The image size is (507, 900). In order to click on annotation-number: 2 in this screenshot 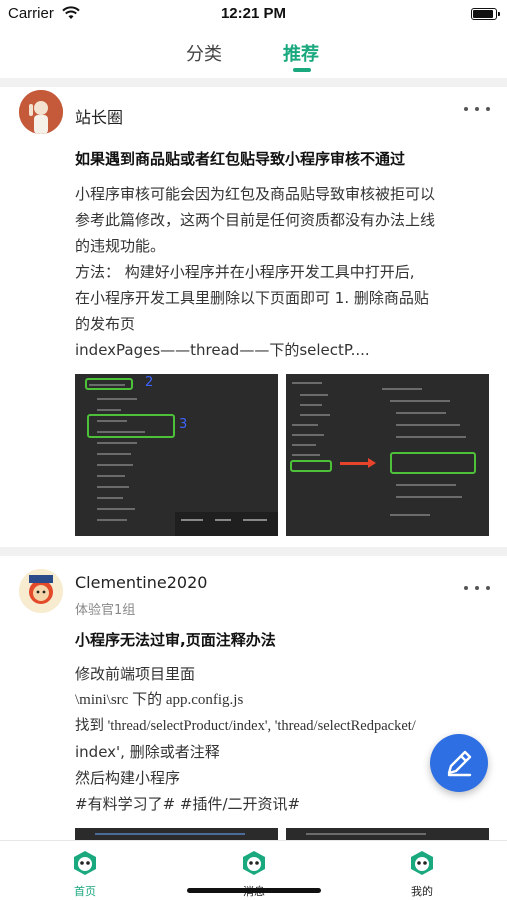, I will do `click(149, 382)`.